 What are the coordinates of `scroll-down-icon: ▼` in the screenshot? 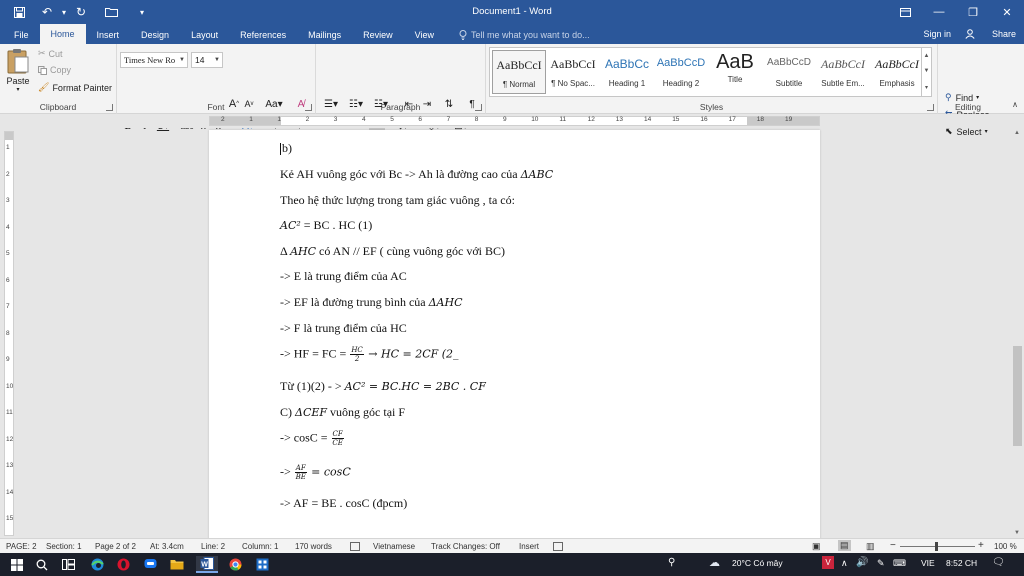 It's located at (1017, 533).